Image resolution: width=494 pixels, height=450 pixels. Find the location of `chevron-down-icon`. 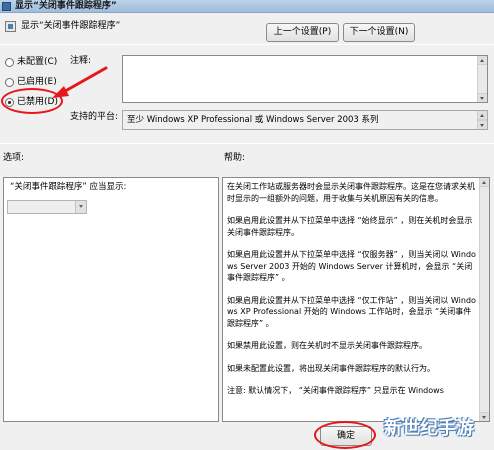

chevron-down-icon is located at coordinates (80, 207).